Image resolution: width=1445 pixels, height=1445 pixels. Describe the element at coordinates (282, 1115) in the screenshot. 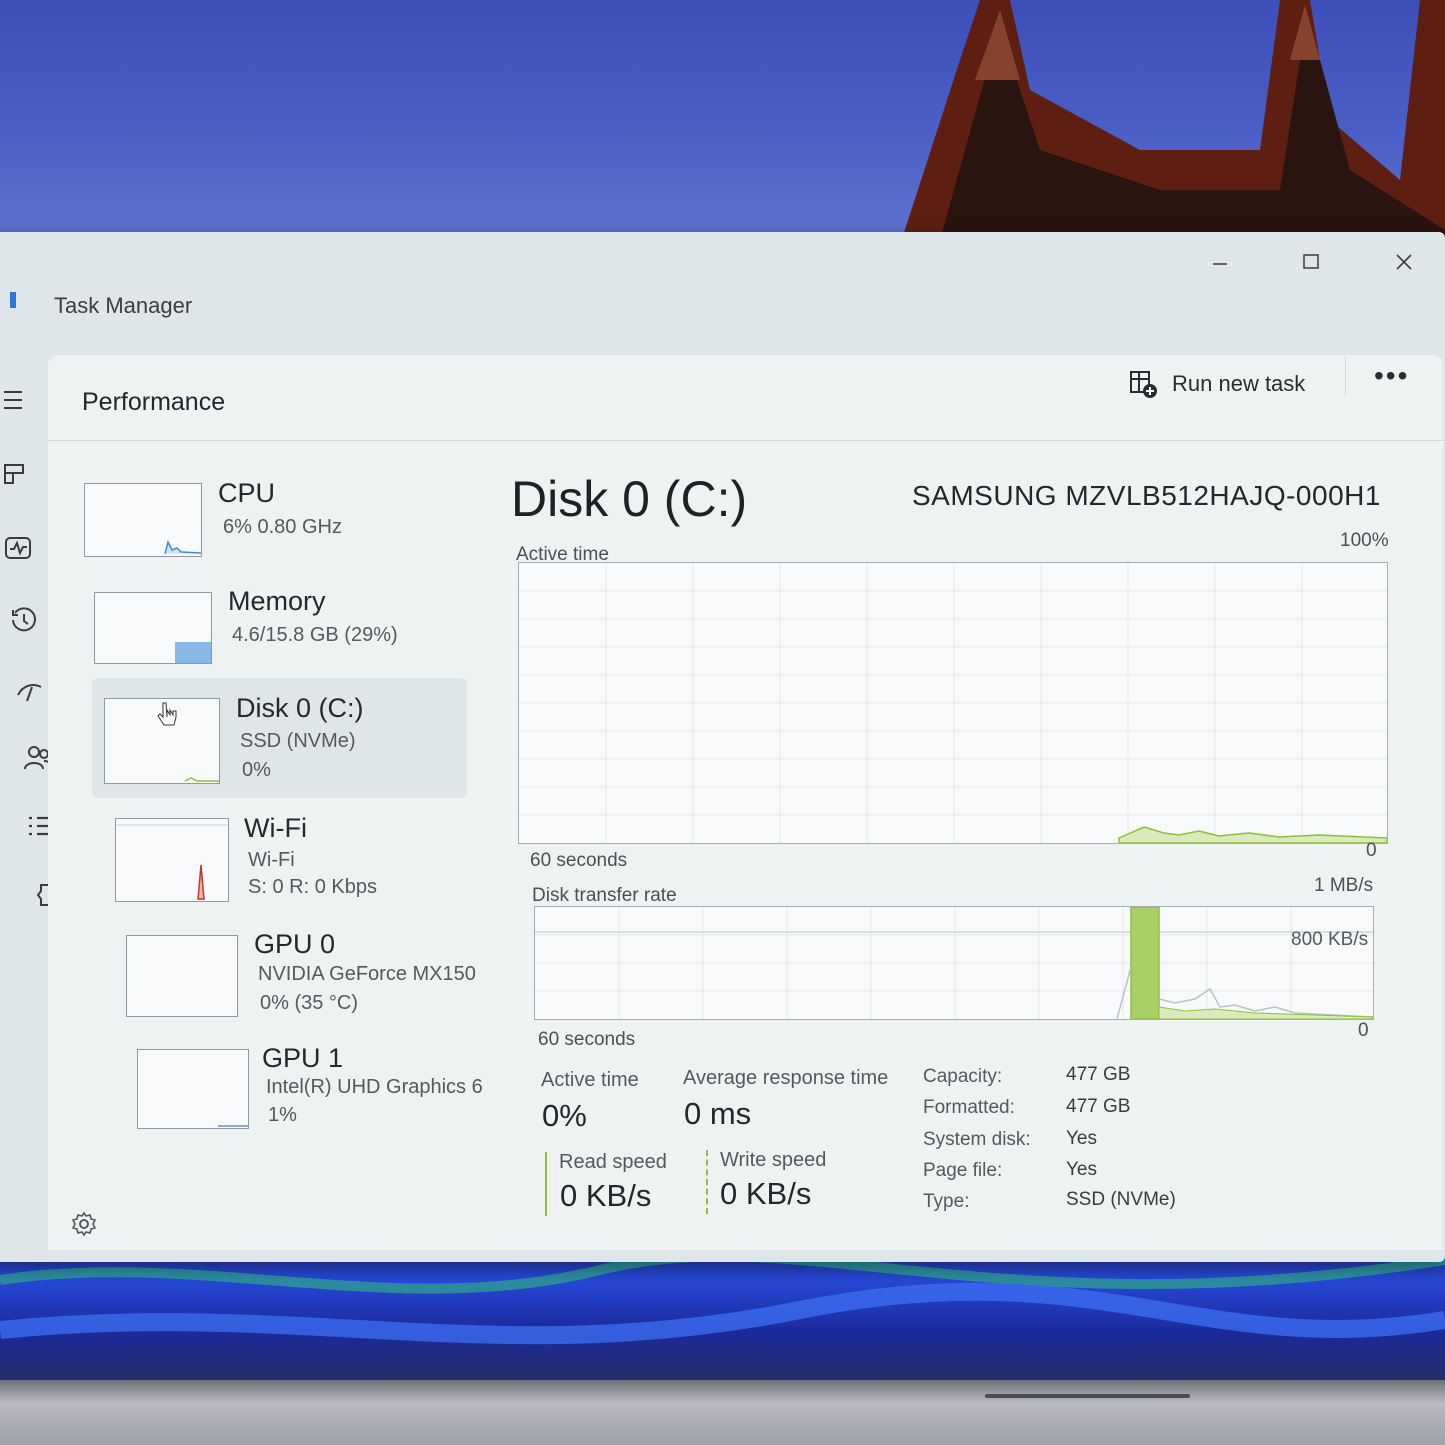

I see `device-usage: 1%` at that location.